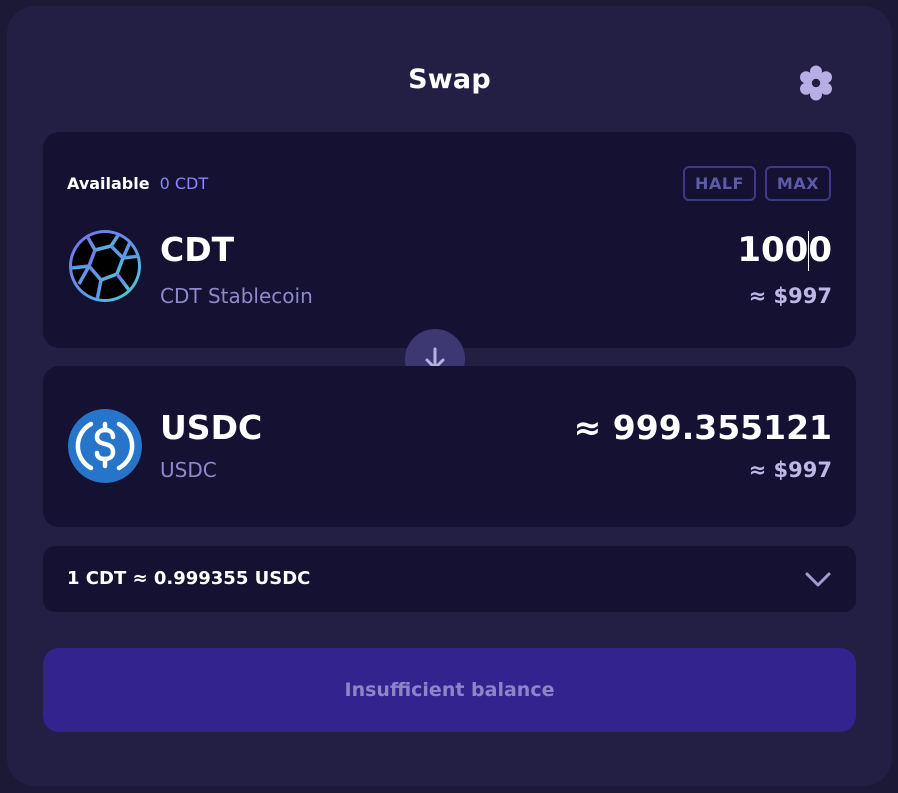 This screenshot has height=793, width=898. I want to click on cdt-token-icon, so click(105, 266).